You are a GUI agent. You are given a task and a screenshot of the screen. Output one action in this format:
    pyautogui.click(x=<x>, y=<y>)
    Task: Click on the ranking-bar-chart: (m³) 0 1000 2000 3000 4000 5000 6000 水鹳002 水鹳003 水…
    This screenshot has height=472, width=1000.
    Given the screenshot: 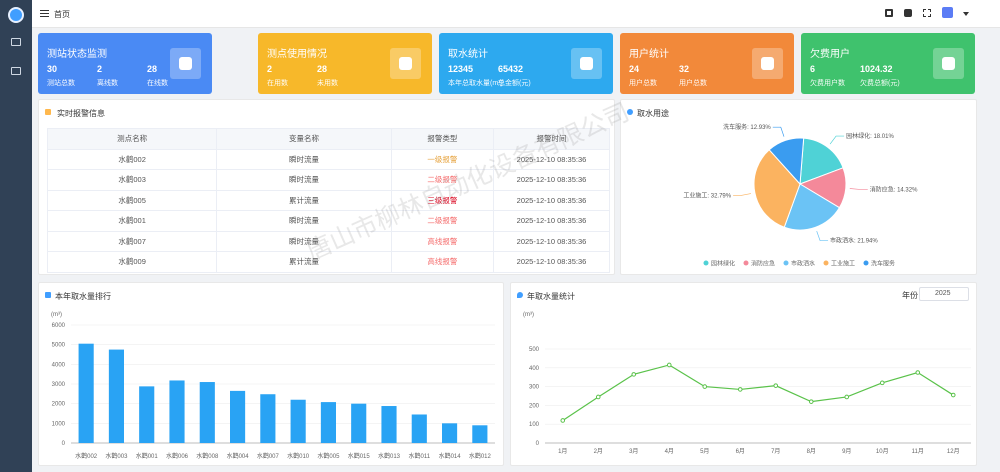 What is the action you would take?
    pyautogui.click(x=273, y=386)
    